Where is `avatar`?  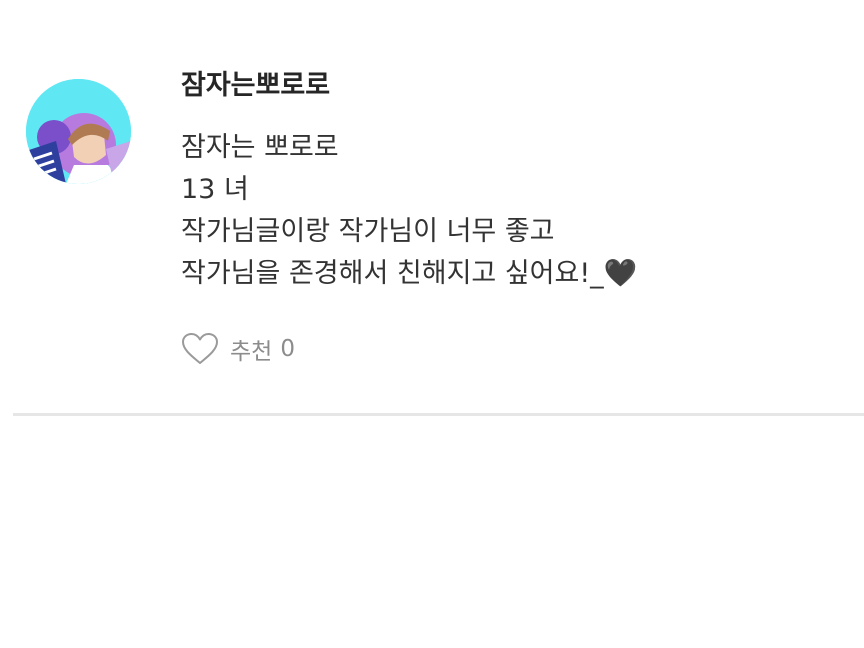
avatar is located at coordinates (78, 131).